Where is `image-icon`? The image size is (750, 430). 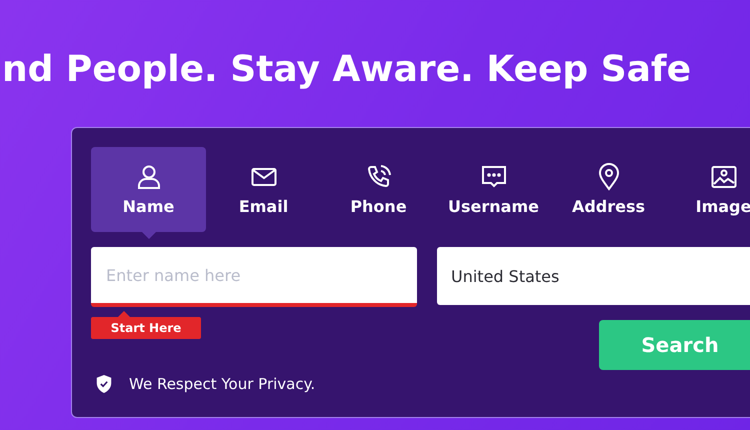 image-icon is located at coordinates (724, 177).